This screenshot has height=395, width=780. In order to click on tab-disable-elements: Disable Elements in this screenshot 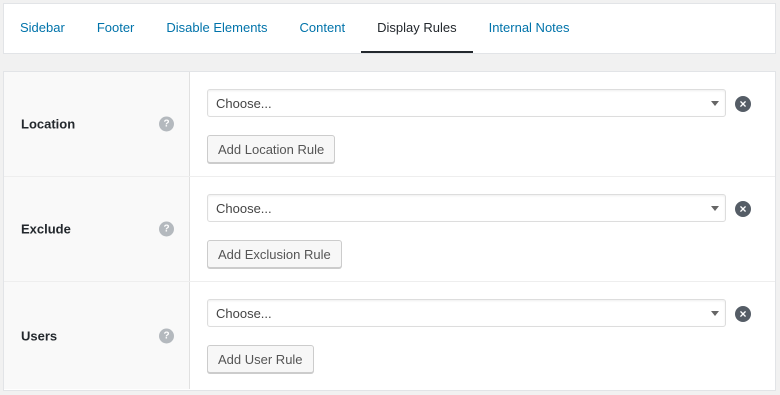, I will do `click(216, 28)`.